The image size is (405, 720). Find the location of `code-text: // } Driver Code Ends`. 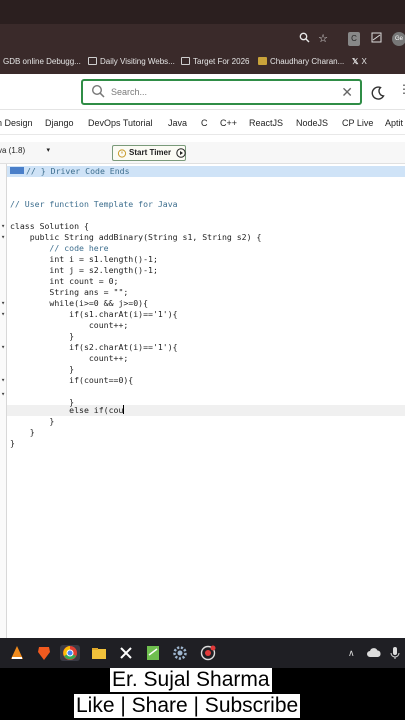

code-text: // } Driver Code Ends is located at coordinates (78, 171).